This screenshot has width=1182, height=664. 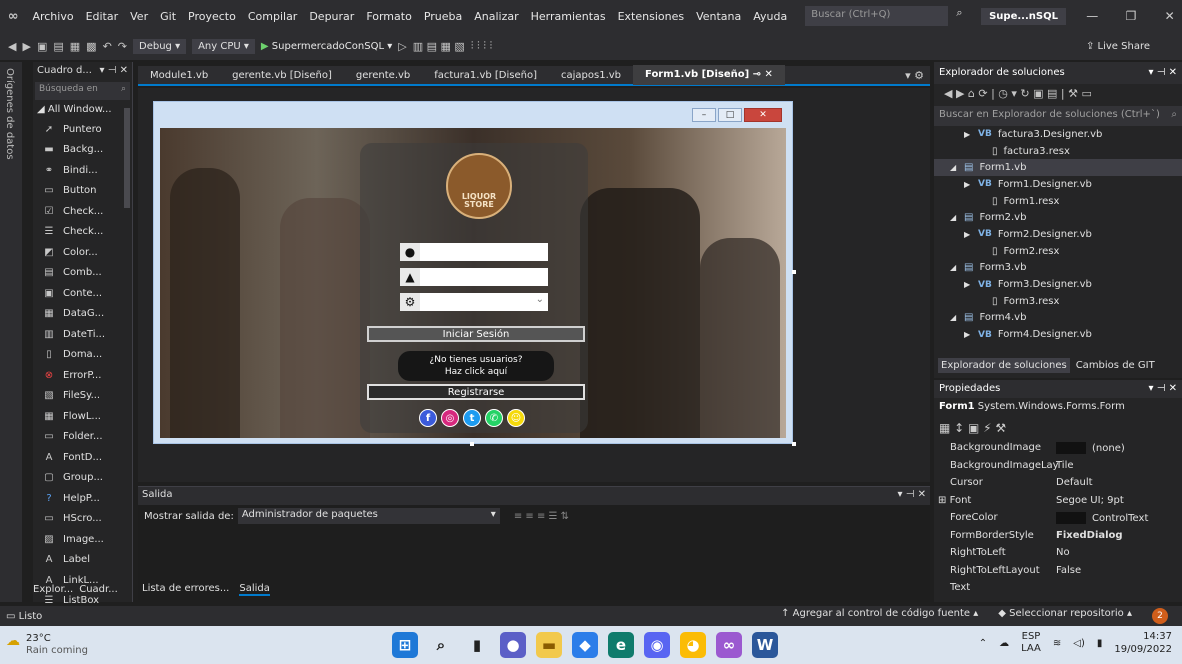 I want to click on editor-tab: Module1.vb, so click(x=179, y=75).